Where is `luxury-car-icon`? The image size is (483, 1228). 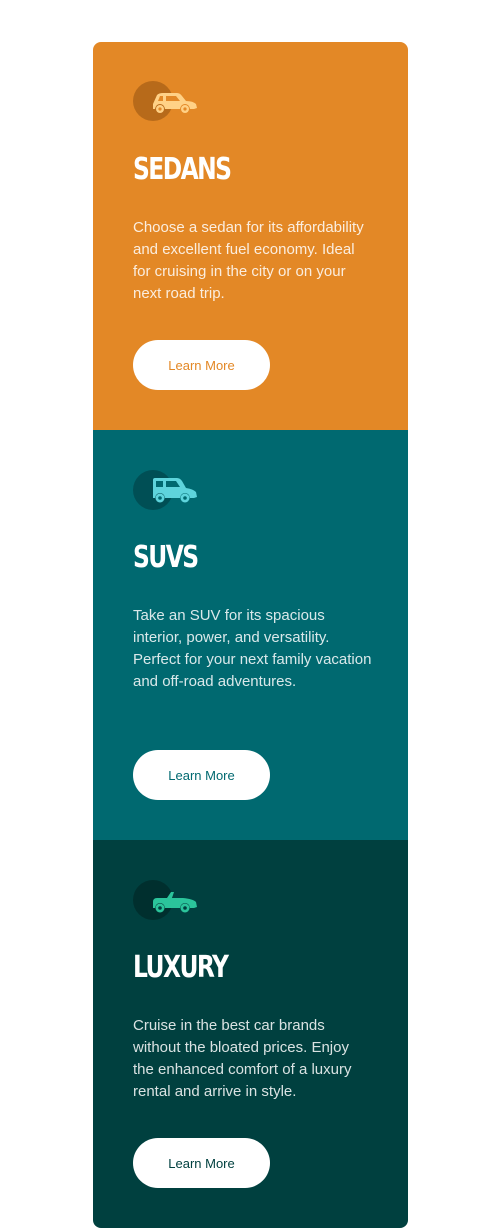
luxury-car-icon is located at coordinates (166, 902).